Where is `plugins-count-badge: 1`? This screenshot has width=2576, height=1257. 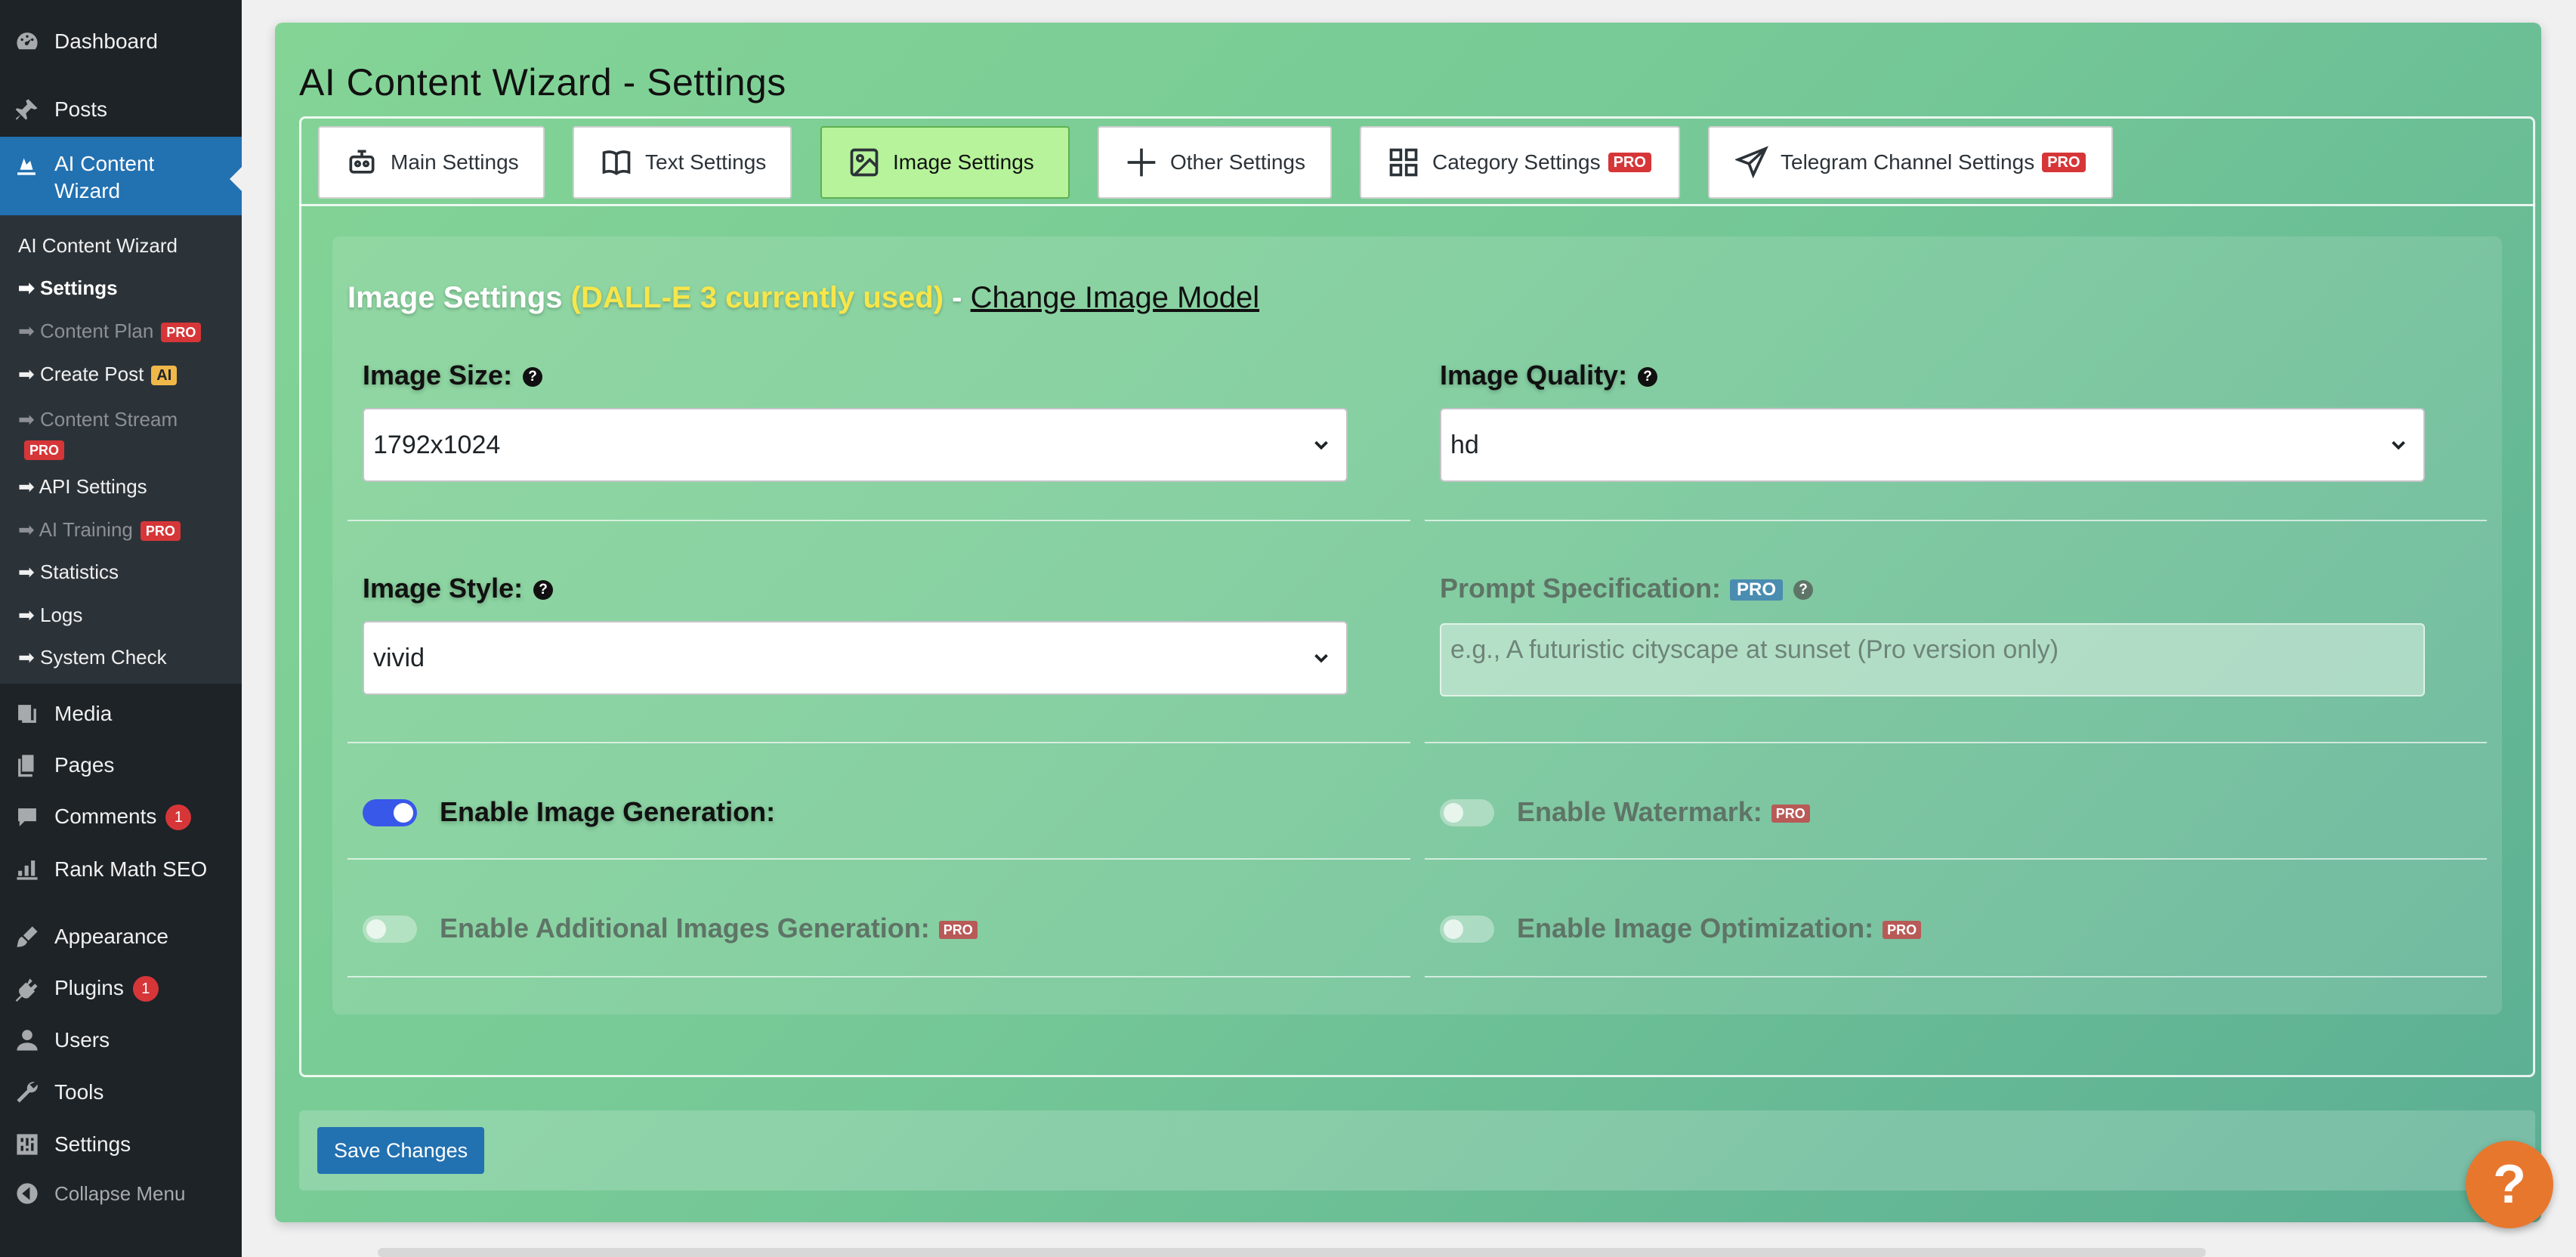
plugins-count-badge: 1 is located at coordinates (145, 989).